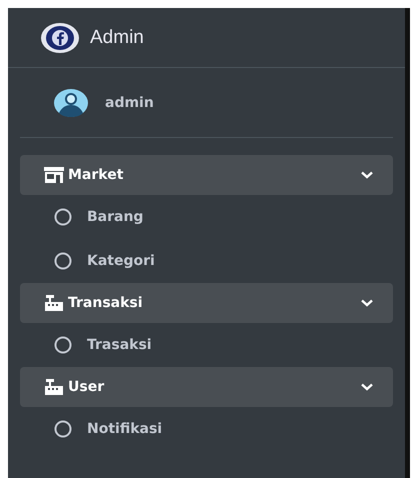  I want to click on brand-title: Admin, so click(117, 37).